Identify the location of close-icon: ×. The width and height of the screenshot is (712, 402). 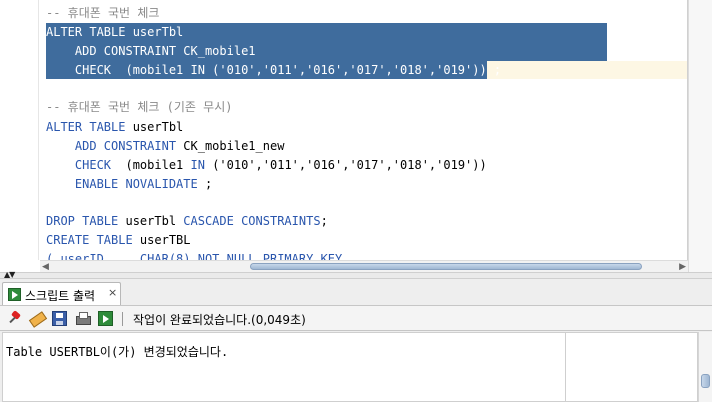
(112, 292).